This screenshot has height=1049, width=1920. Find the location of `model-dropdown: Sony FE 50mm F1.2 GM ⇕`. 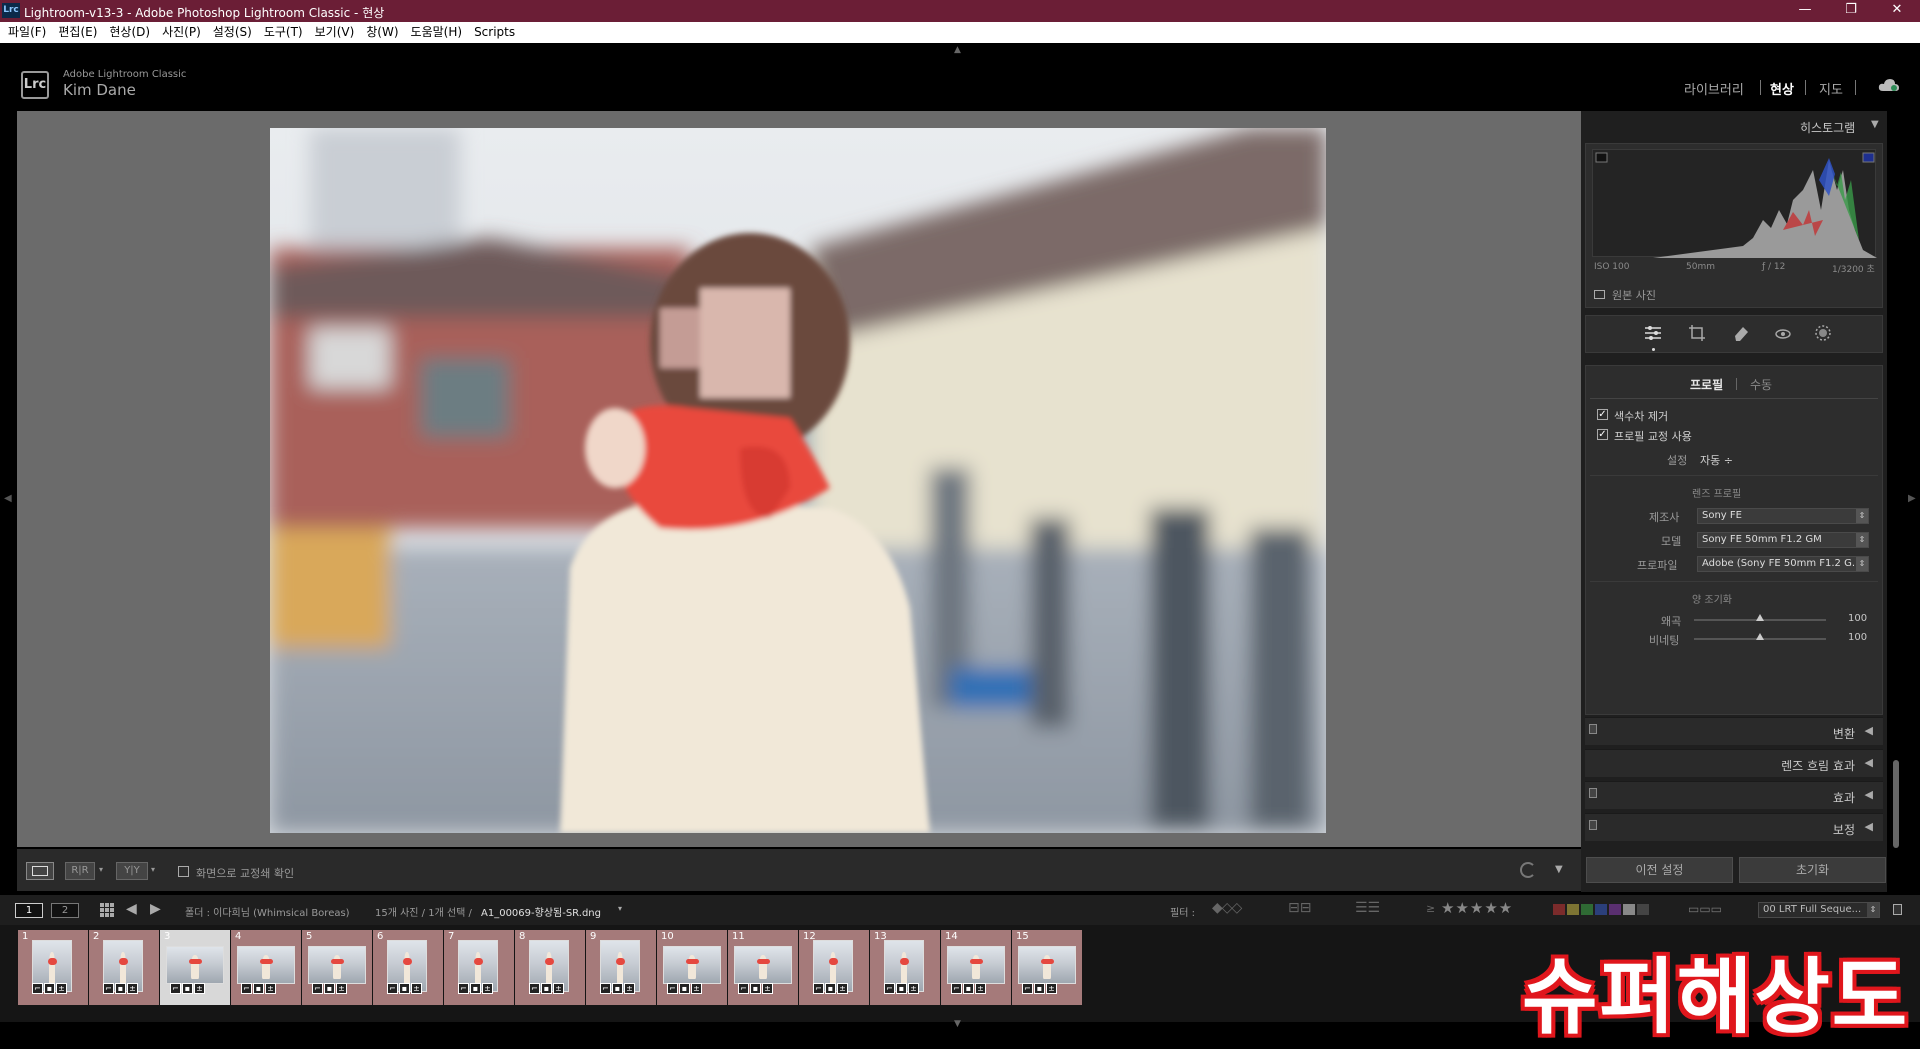

model-dropdown: Sony FE 50mm F1.2 GM ⇕ is located at coordinates (1783, 540).